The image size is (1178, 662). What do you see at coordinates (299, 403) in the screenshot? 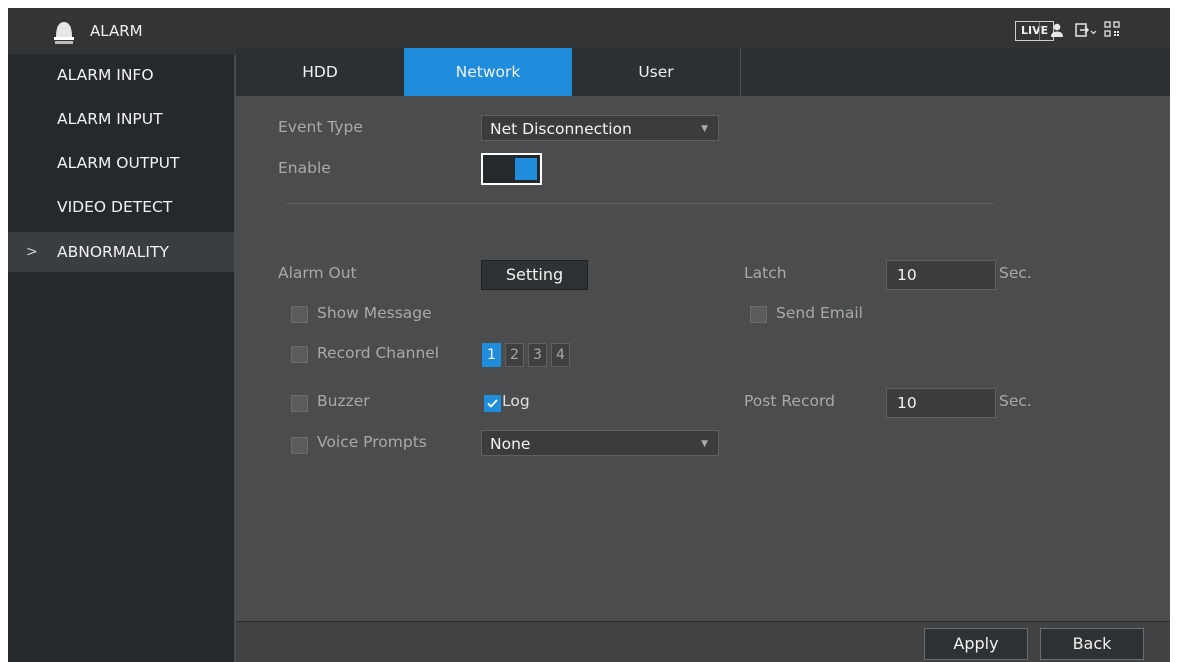
I see `buzzer-checkbox` at bounding box center [299, 403].